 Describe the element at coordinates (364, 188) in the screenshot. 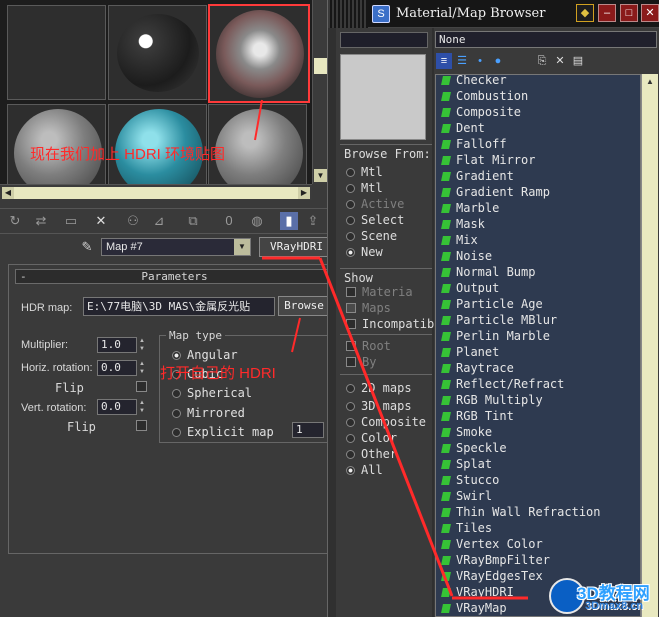

I see `browse-from-mtl-editor: Mtl` at that location.